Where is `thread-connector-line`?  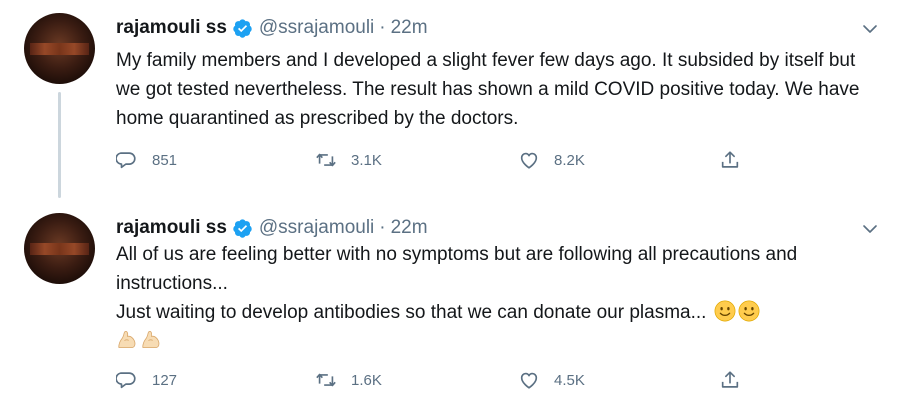
thread-connector-line is located at coordinates (59, 145).